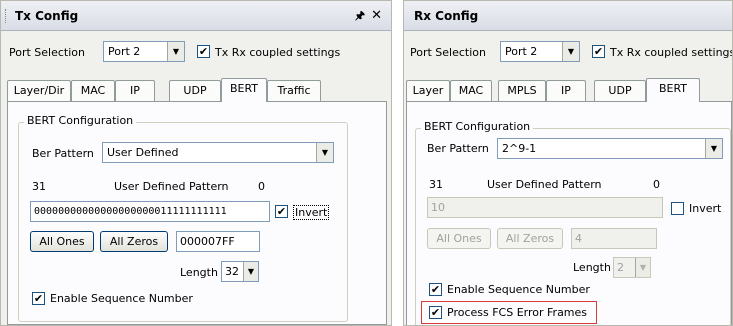  What do you see at coordinates (294, 90) in the screenshot?
I see `tab-traffic: Traffic` at bounding box center [294, 90].